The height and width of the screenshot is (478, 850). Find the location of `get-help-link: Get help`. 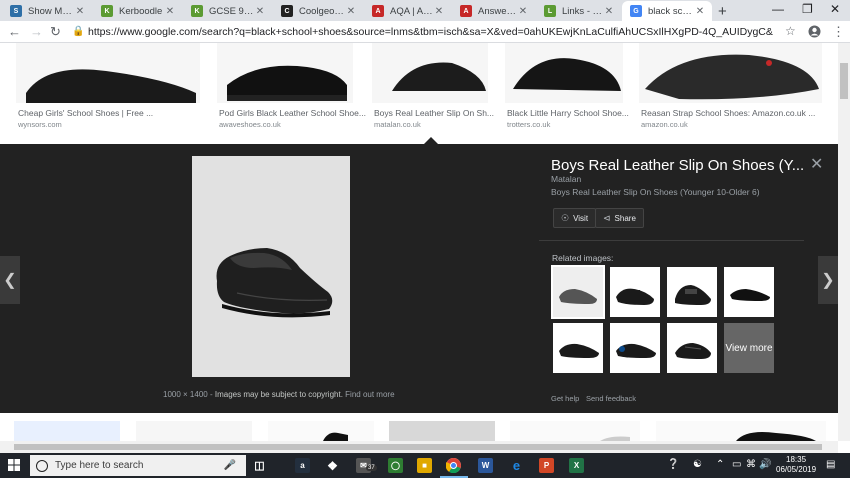

get-help-link: Get help is located at coordinates (565, 398).